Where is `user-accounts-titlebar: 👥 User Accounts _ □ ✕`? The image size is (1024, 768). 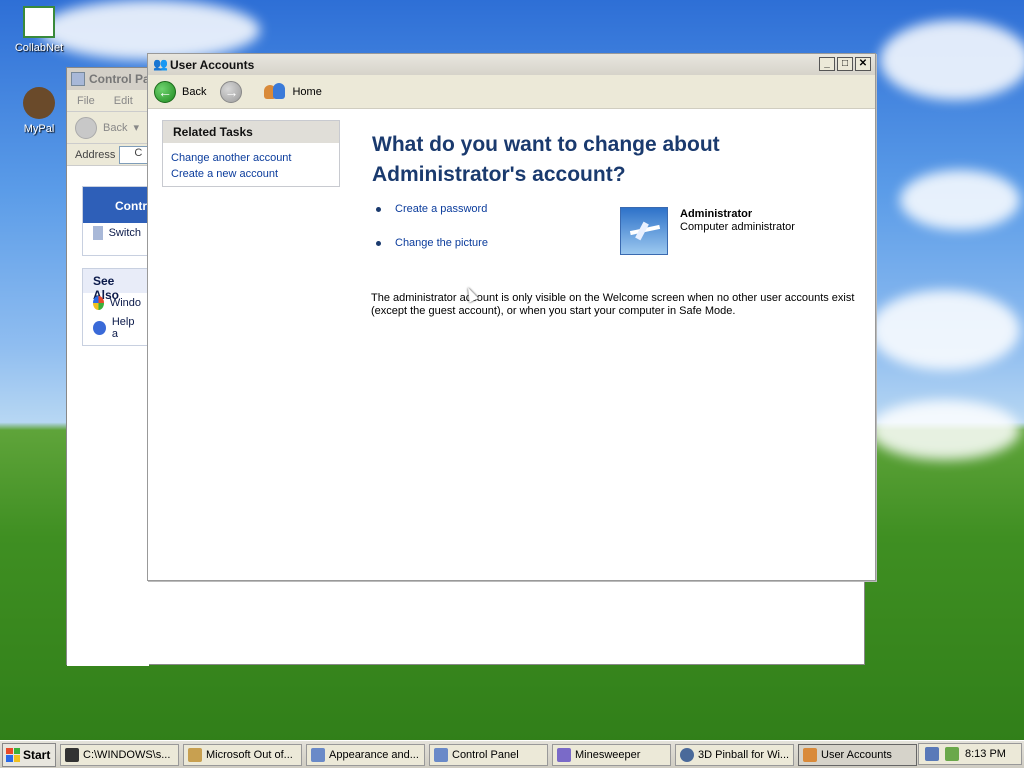 user-accounts-titlebar: 👥 User Accounts _ □ ✕ is located at coordinates (511, 64).